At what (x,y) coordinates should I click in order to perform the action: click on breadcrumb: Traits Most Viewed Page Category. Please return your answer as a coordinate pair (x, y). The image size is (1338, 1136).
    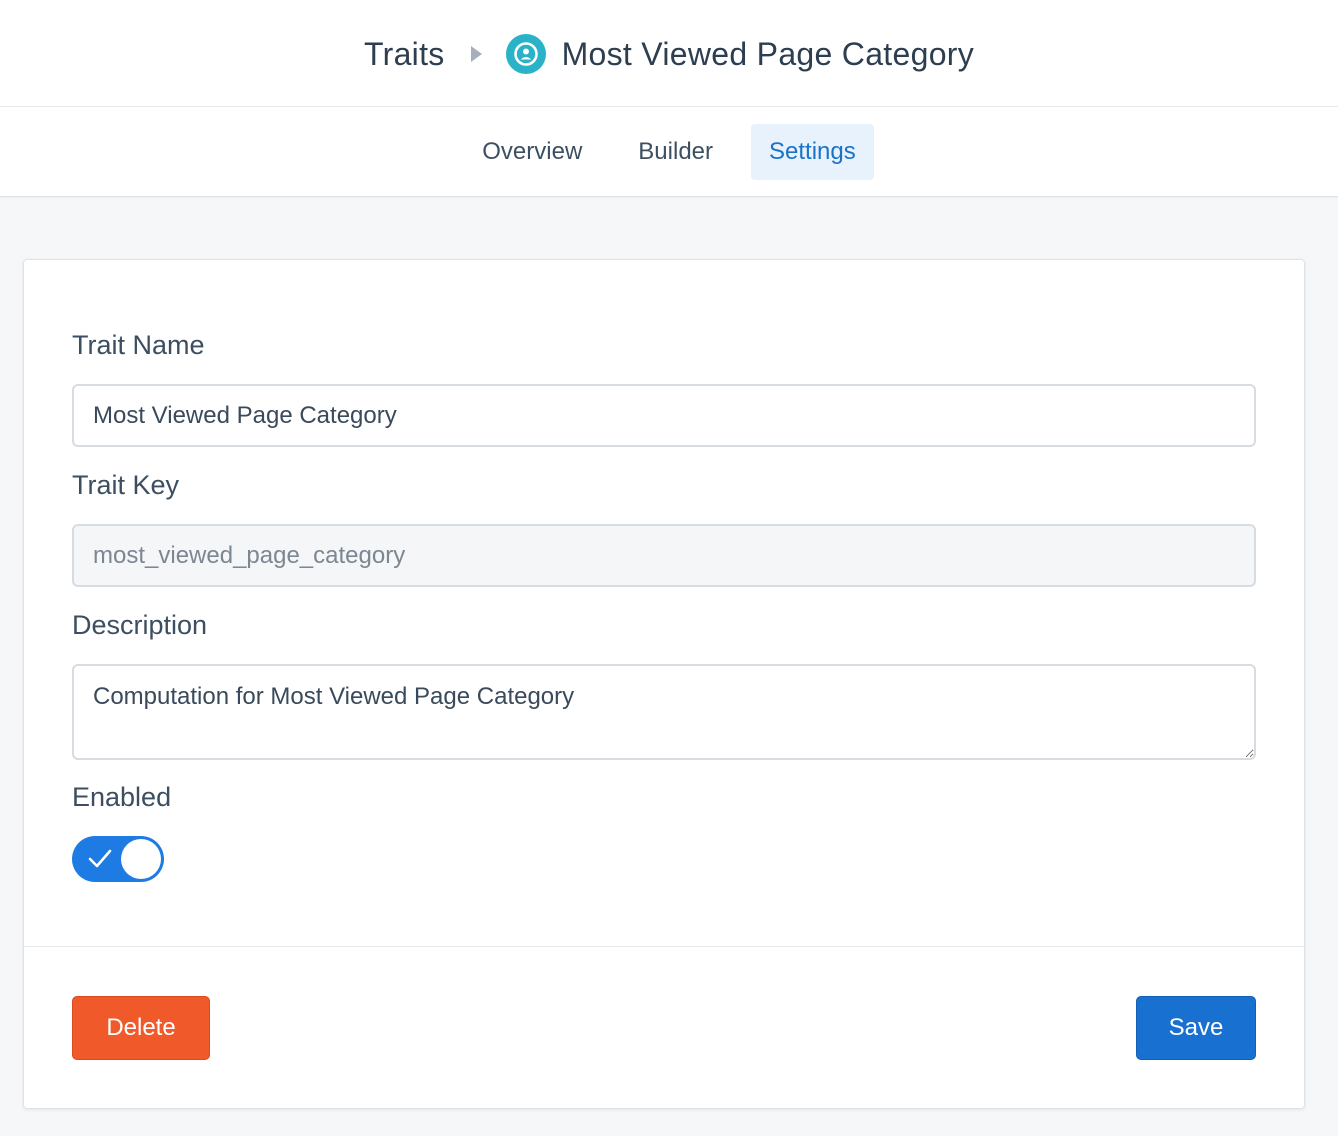
    Looking at the image, I should click on (669, 54).